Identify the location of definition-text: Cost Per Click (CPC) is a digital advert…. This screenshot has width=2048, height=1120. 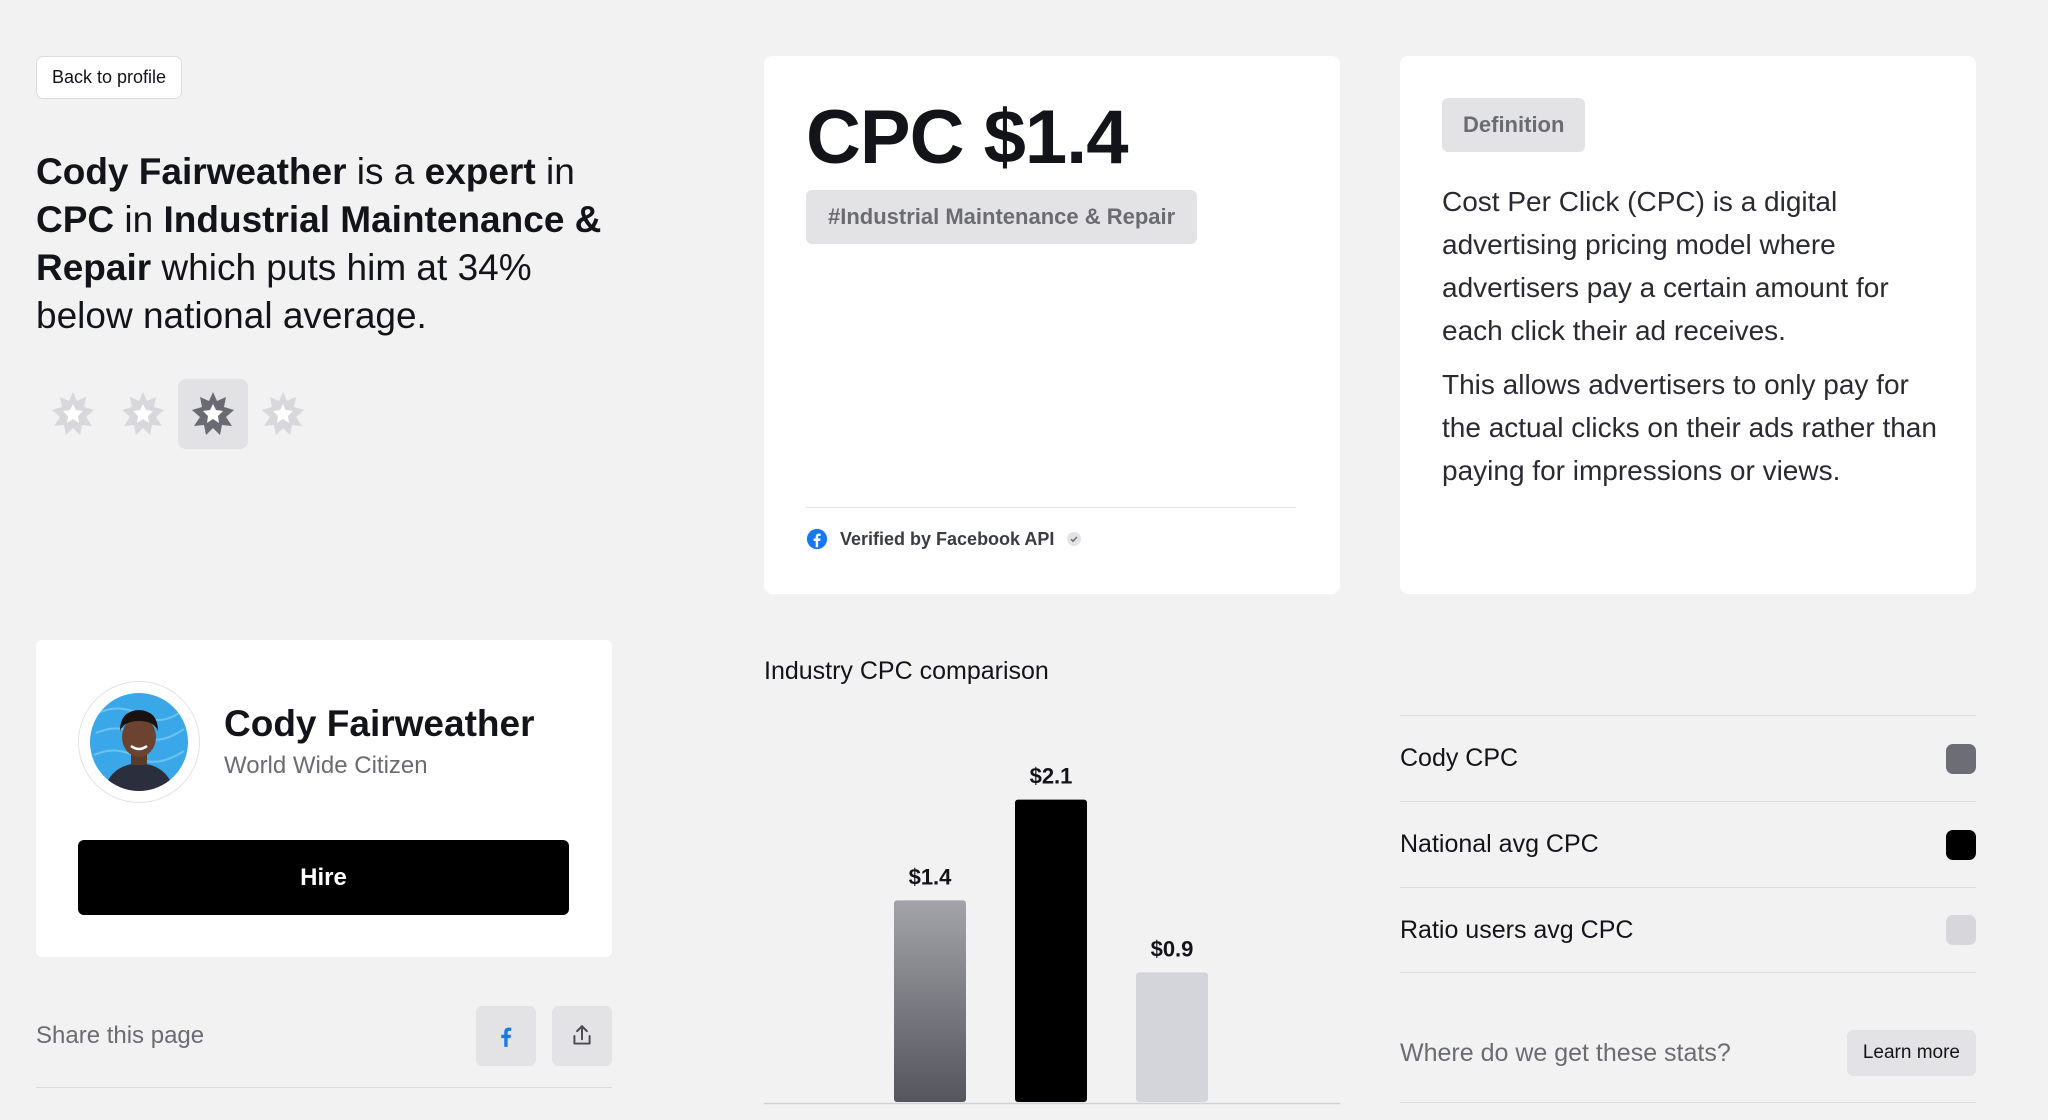
(1692, 336).